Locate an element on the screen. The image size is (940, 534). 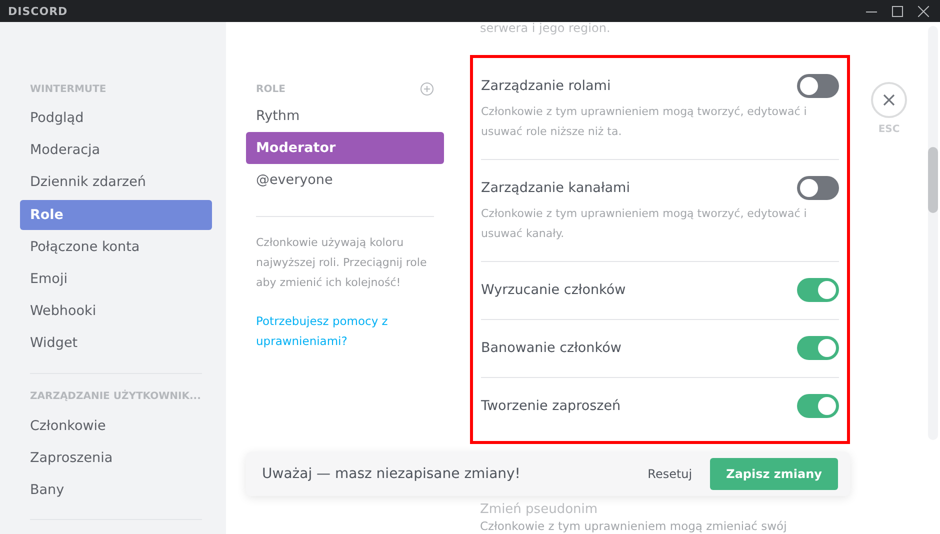
esc-label: ESC is located at coordinates (889, 129).